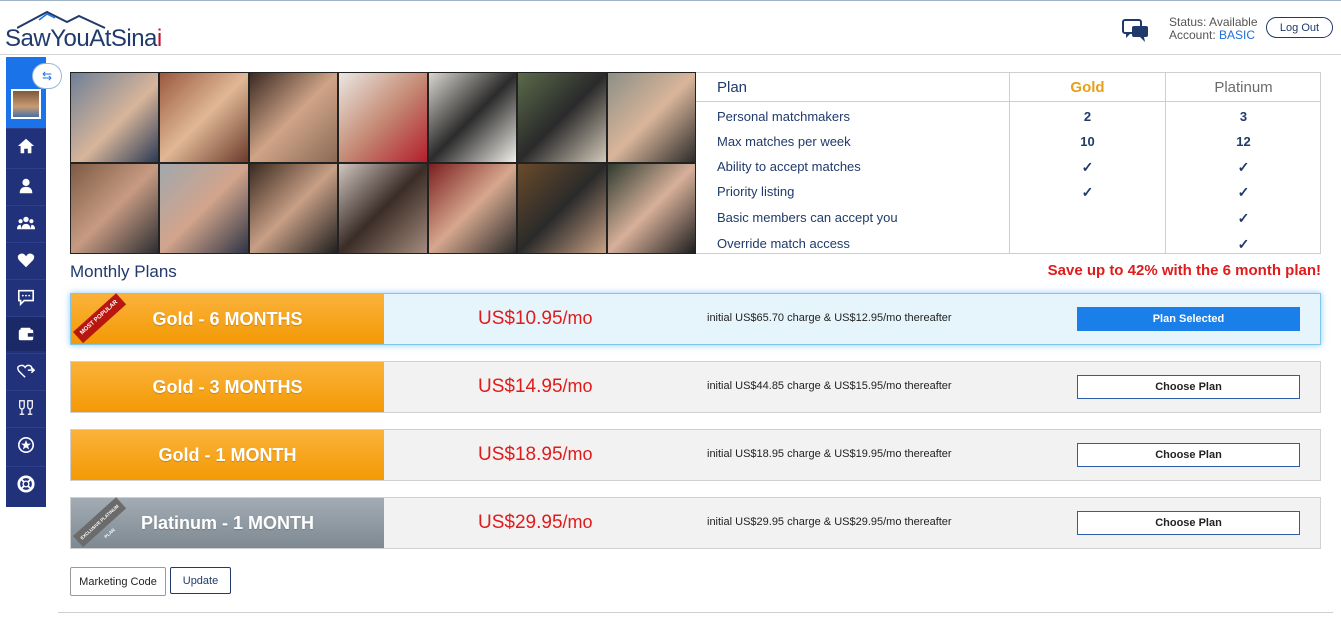 The height and width of the screenshot is (623, 1341). Describe the element at coordinates (789, 166) in the screenshot. I see `feature-label: Ability to accept matches` at that location.